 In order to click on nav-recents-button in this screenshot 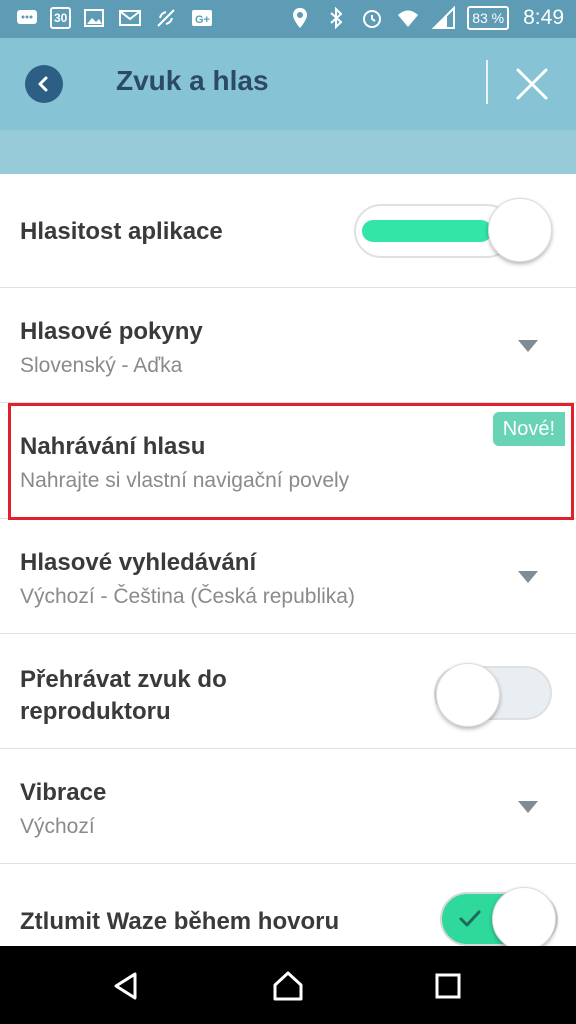, I will do `click(448, 986)`.